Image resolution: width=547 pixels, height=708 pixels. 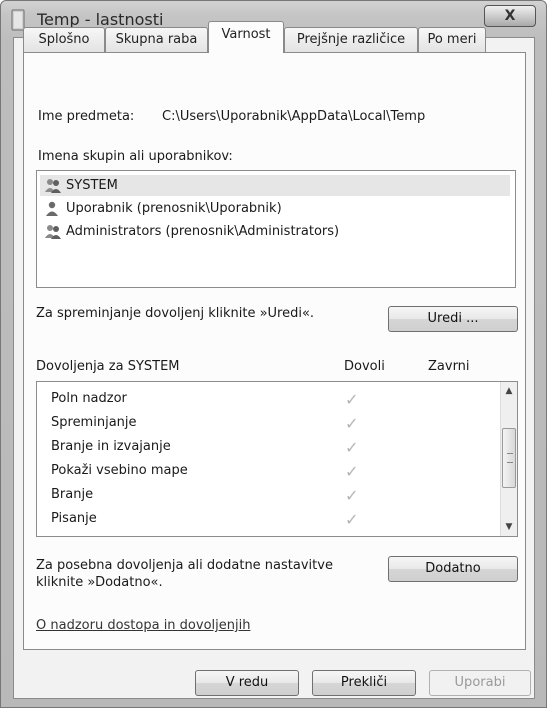 What do you see at coordinates (174, 208) in the screenshot?
I see `user-label: Uporabnik (prenosnik\Uporabnik)` at bounding box center [174, 208].